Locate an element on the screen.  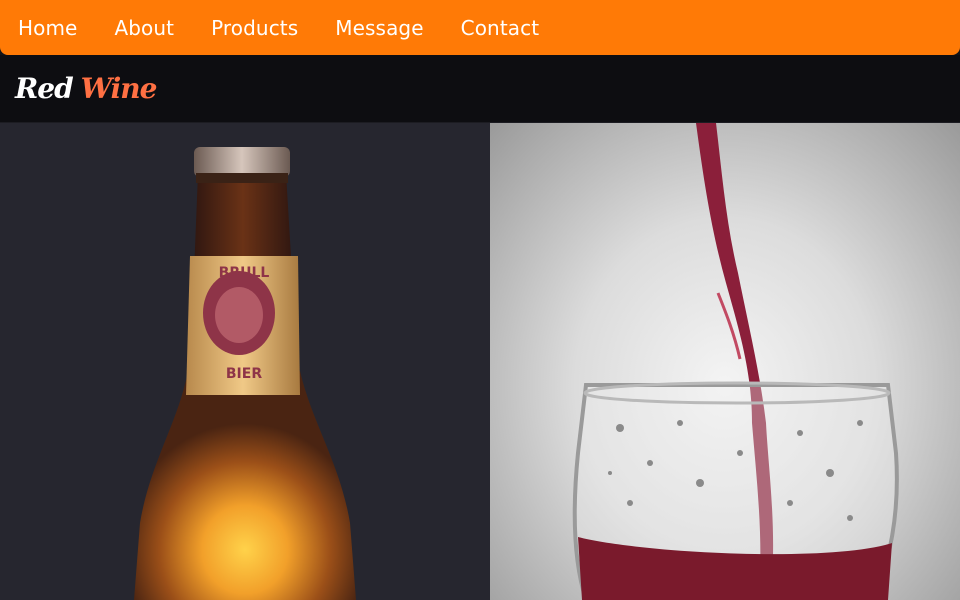
site-logo: Red Wine is located at coordinates (86, 88).